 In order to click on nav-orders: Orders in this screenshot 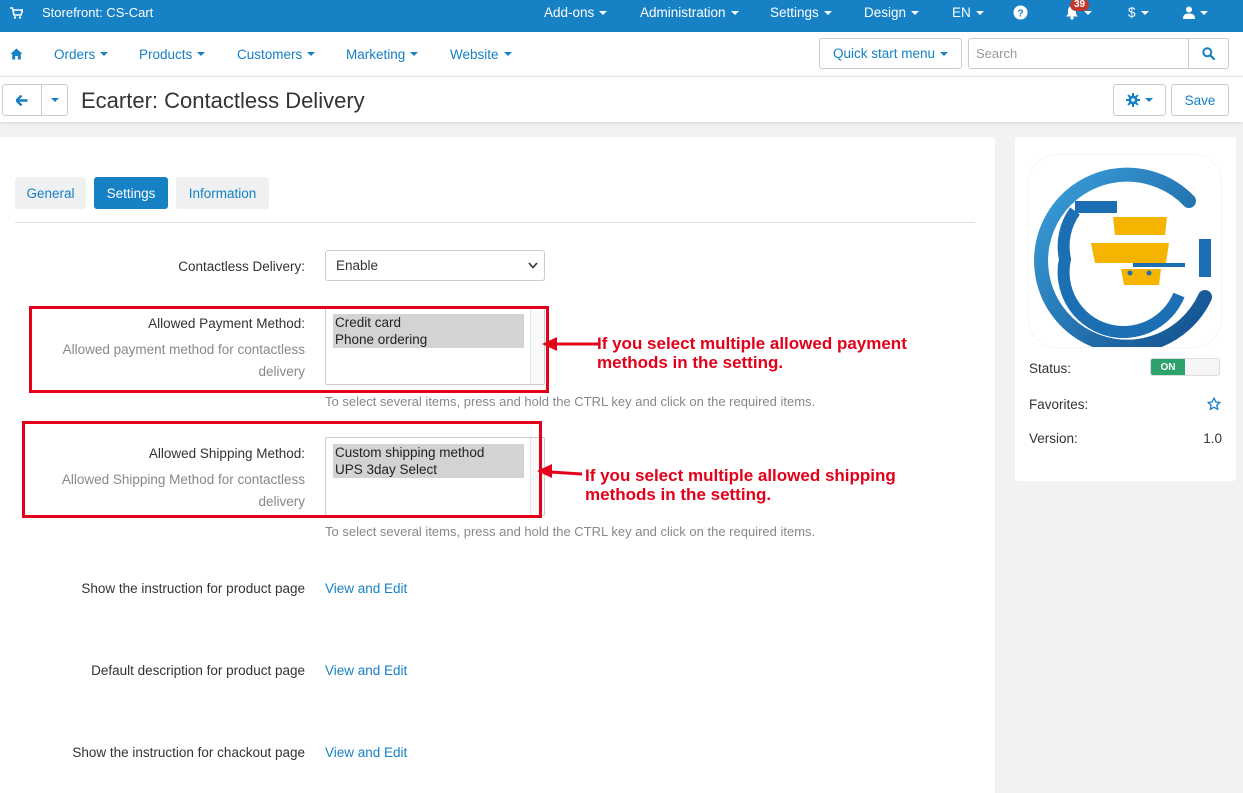, I will do `click(81, 54)`.